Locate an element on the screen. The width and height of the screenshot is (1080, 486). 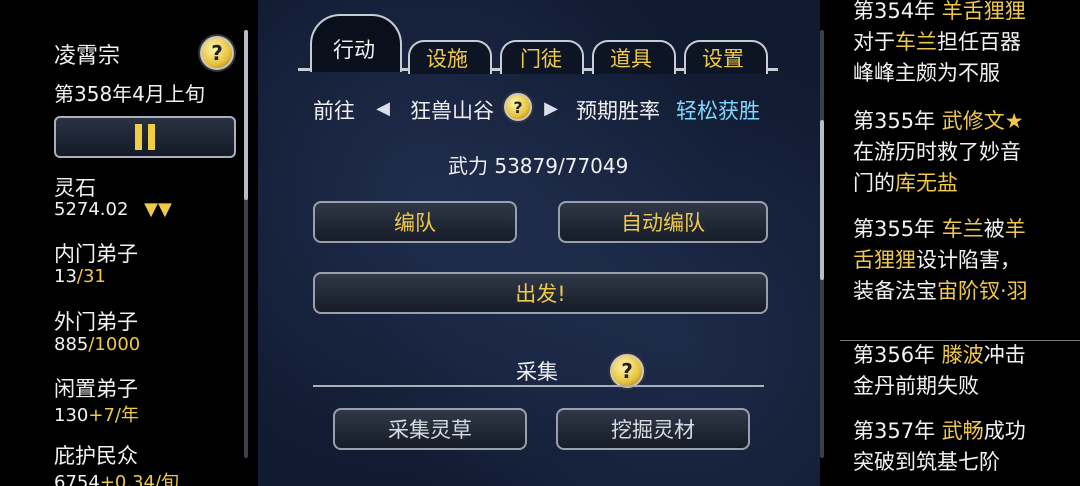
prev-destination-icon: ◀ is located at coordinates (383, 108).